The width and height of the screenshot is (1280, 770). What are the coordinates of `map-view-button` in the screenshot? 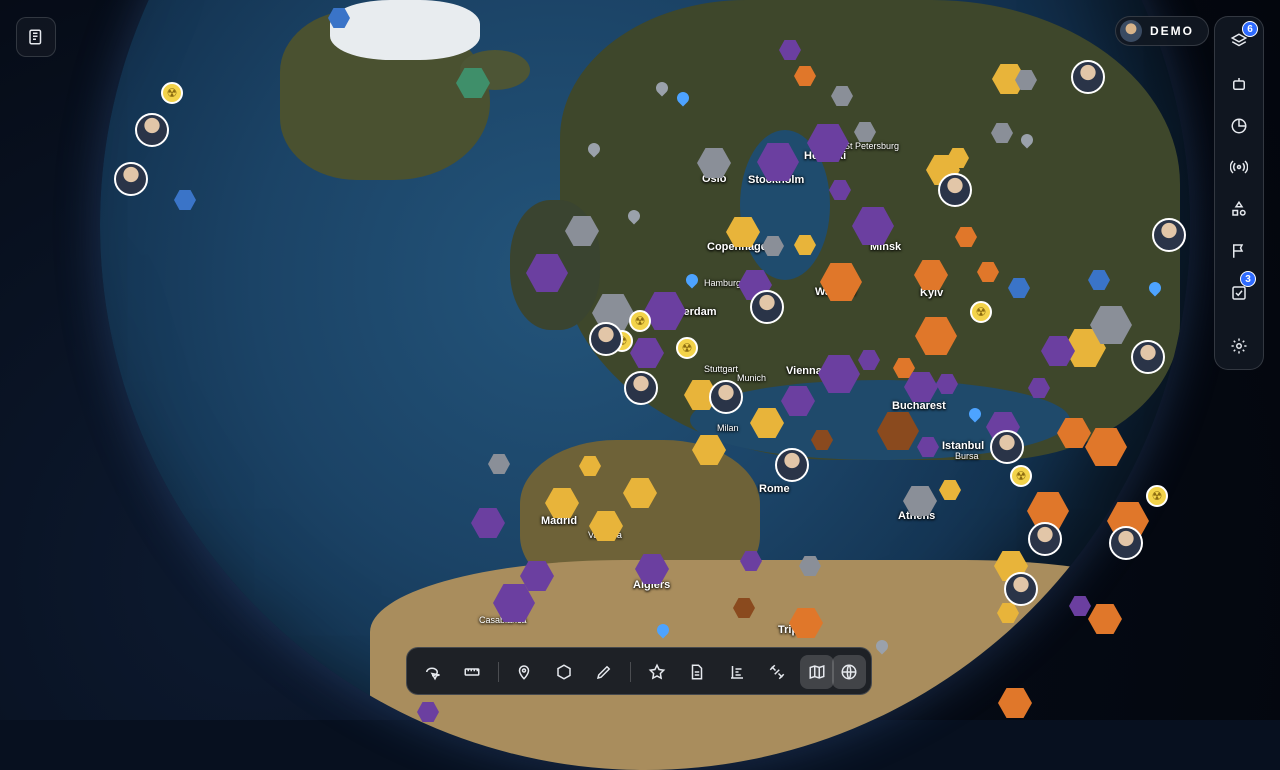 It's located at (817, 672).